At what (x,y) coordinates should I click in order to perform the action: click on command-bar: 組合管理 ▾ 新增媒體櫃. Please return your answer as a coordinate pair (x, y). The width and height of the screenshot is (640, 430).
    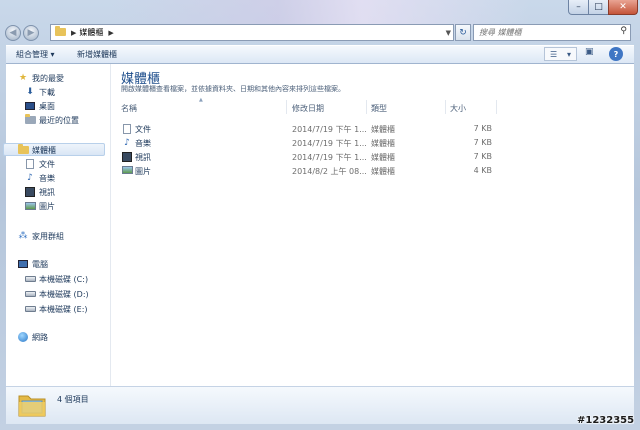
    Looking at the image, I should click on (320, 54).